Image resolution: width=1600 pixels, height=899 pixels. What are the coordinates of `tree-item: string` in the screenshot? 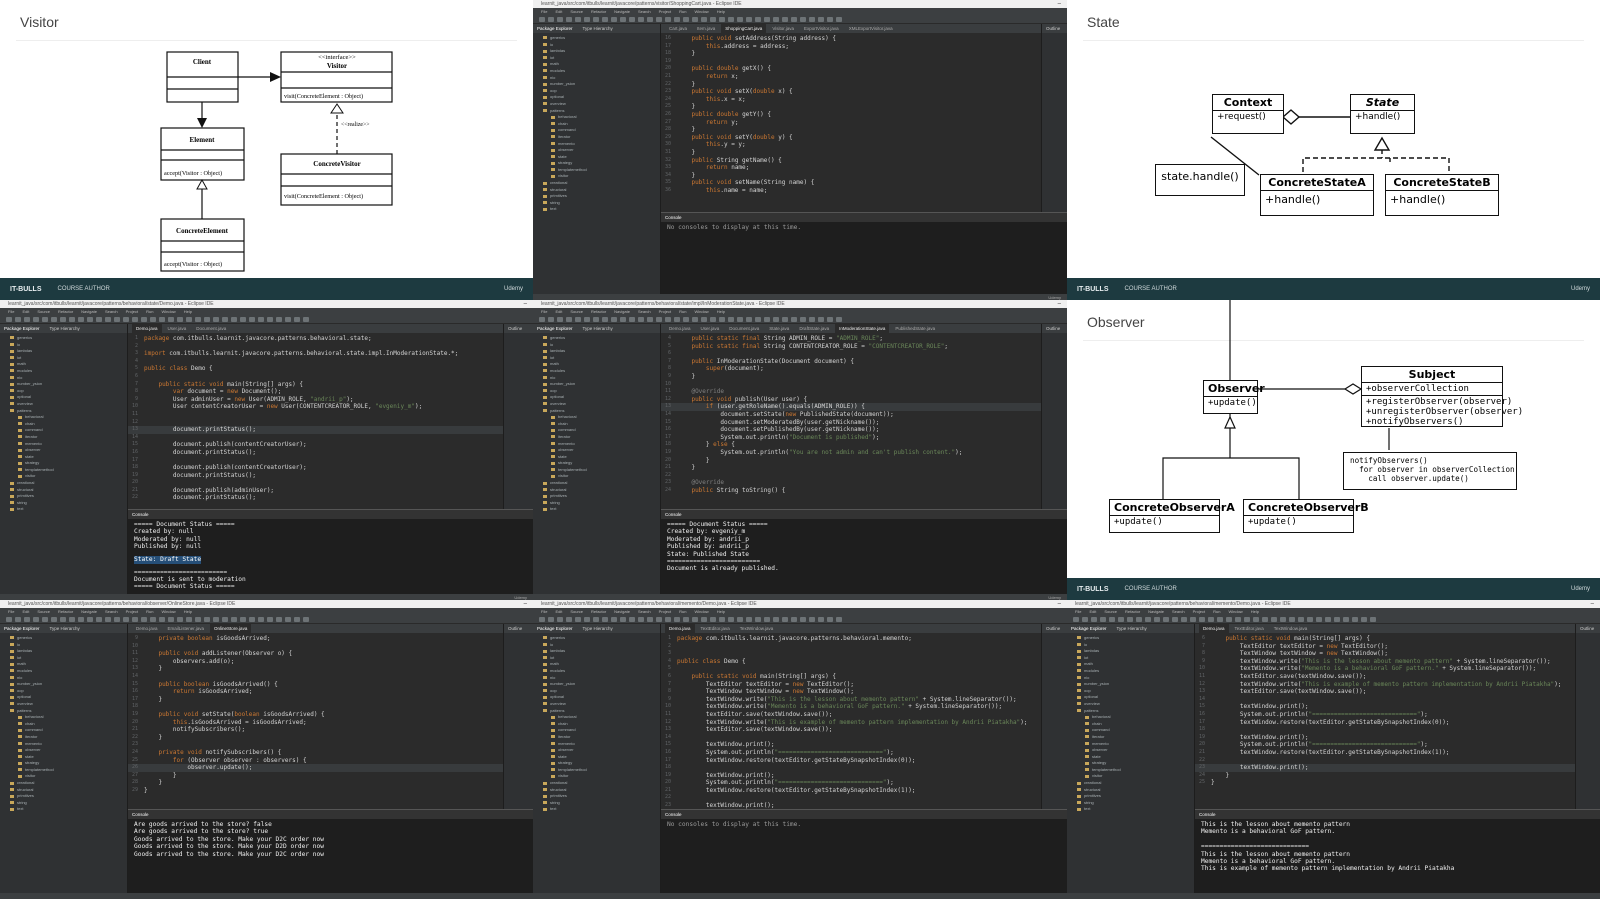 It's located at (599, 503).